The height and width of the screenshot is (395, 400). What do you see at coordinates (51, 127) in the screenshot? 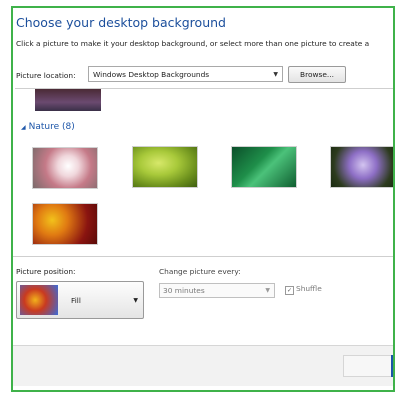
I see `group-header-label: Nature (8)` at bounding box center [51, 127].